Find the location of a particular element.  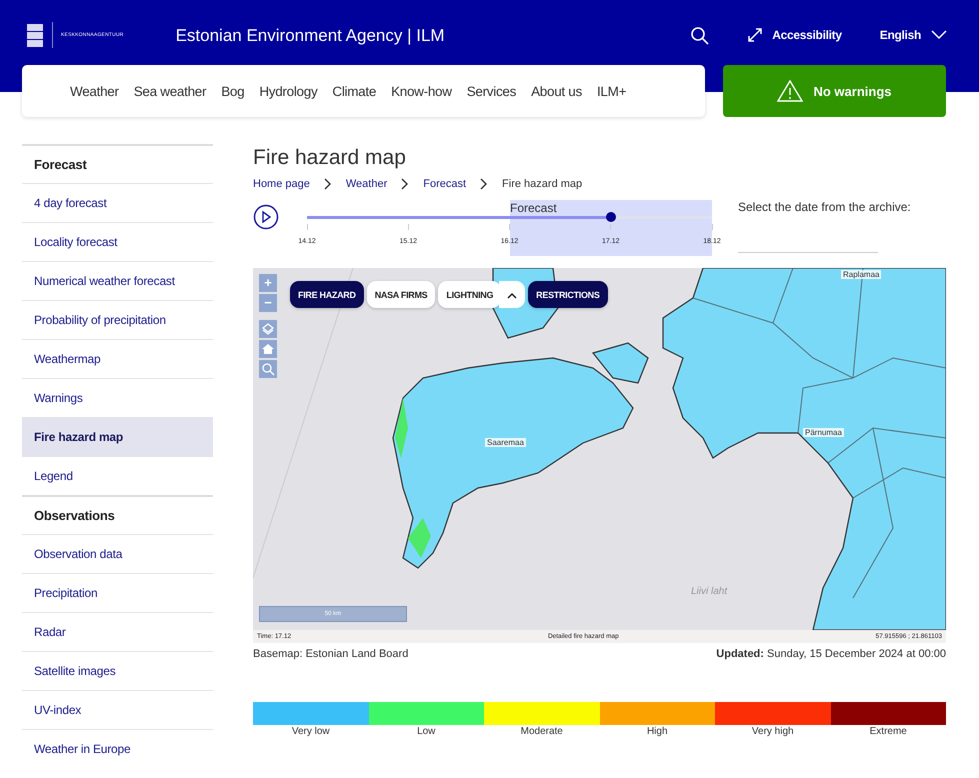

map-place-label: Saaremaa is located at coordinates (505, 442).